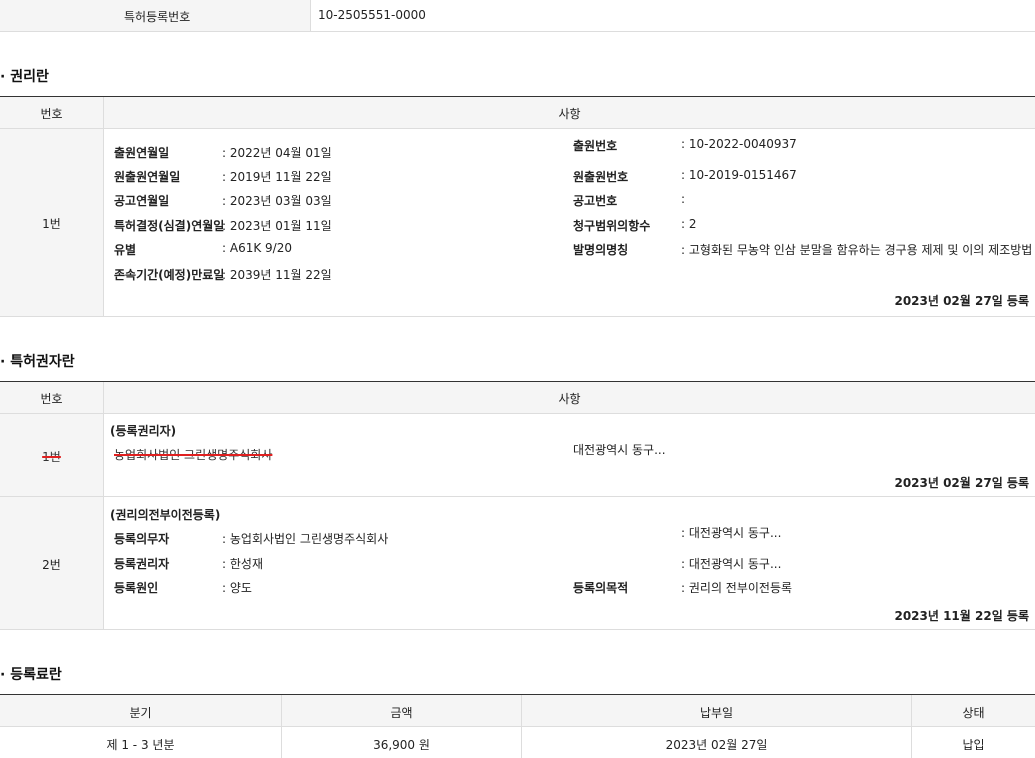  Describe the element at coordinates (739, 144) in the screenshot. I see `rights-right-value: : 10-2022-0040937` at that location.